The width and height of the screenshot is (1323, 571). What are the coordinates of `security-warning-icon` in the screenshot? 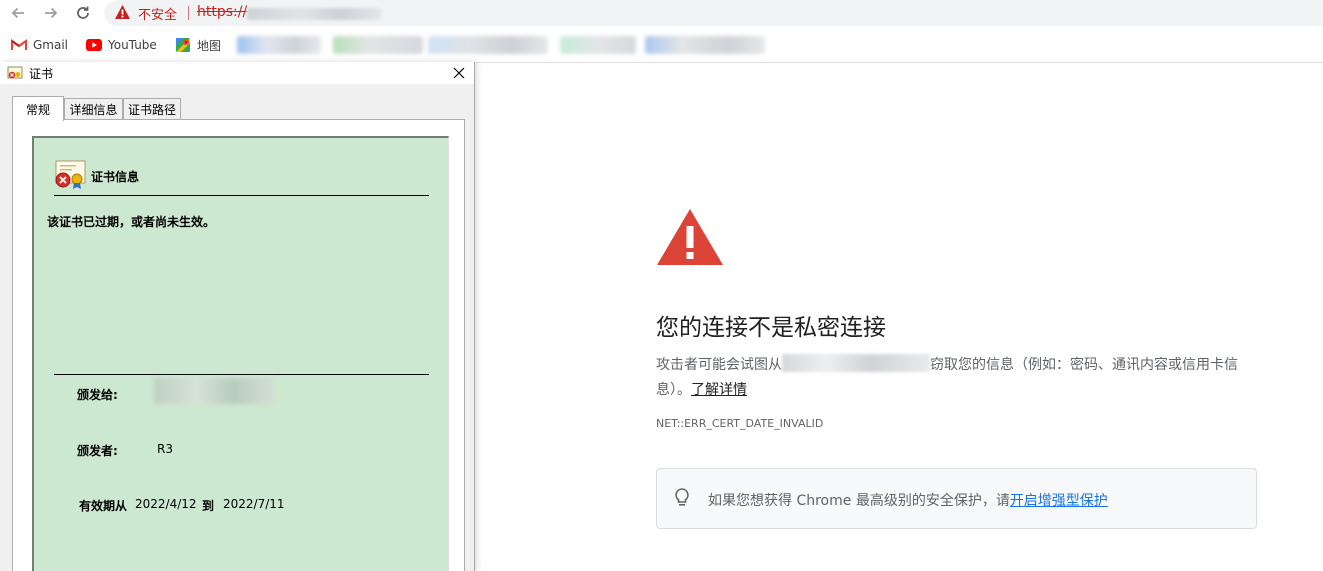 It's located at (690, 237).